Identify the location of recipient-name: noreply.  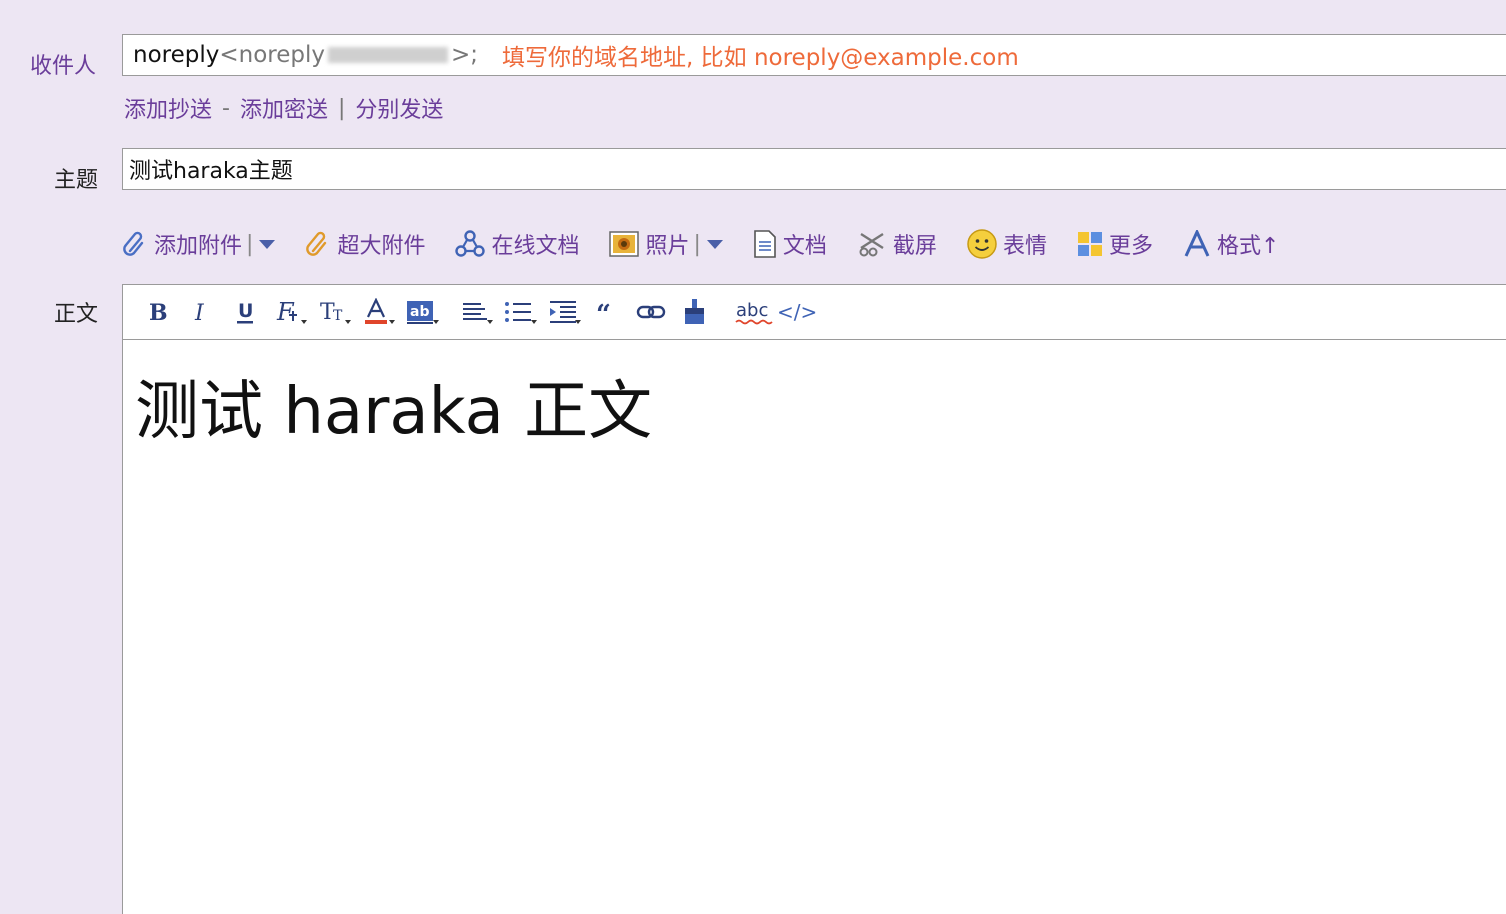
(176, 55).